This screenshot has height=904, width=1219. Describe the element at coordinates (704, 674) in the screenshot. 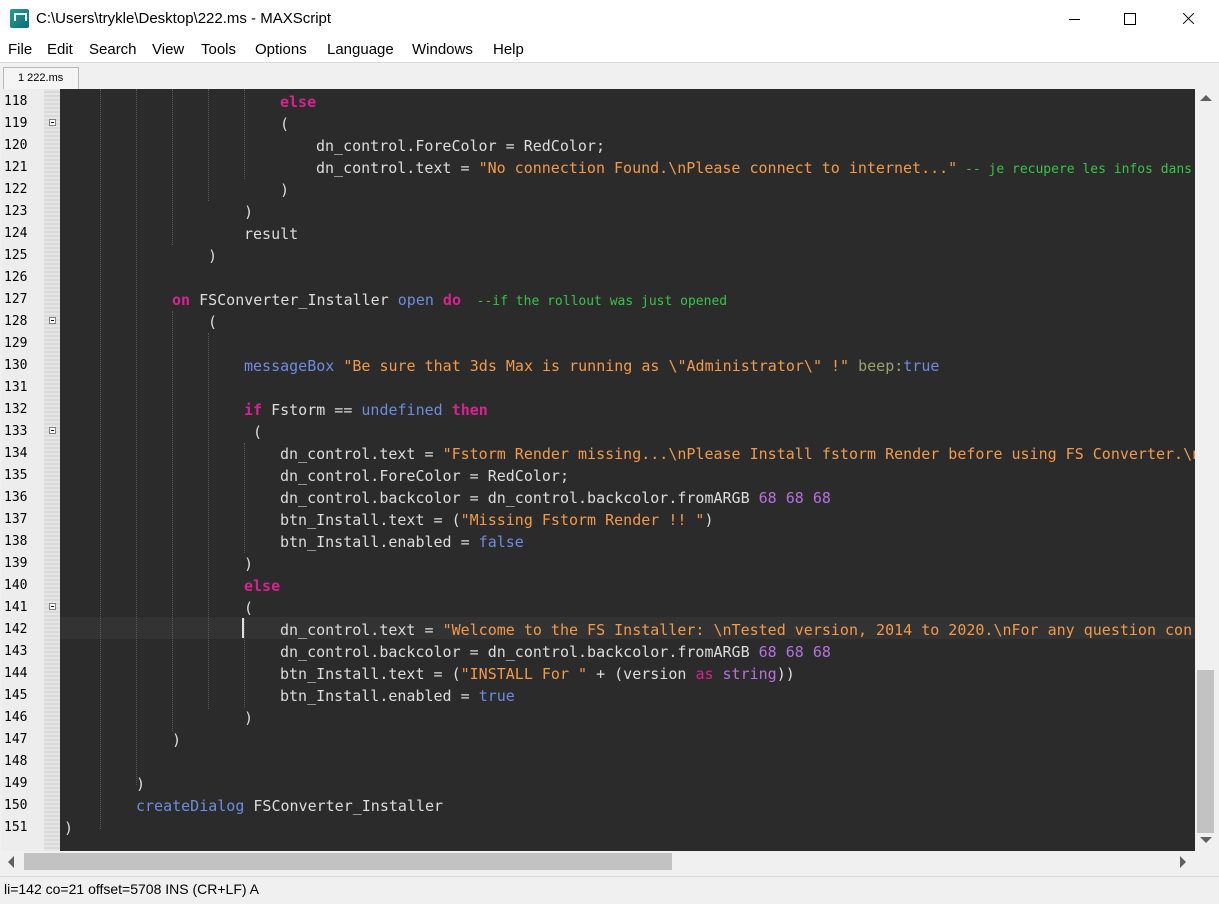

I see `keyword-token: as` at that location.